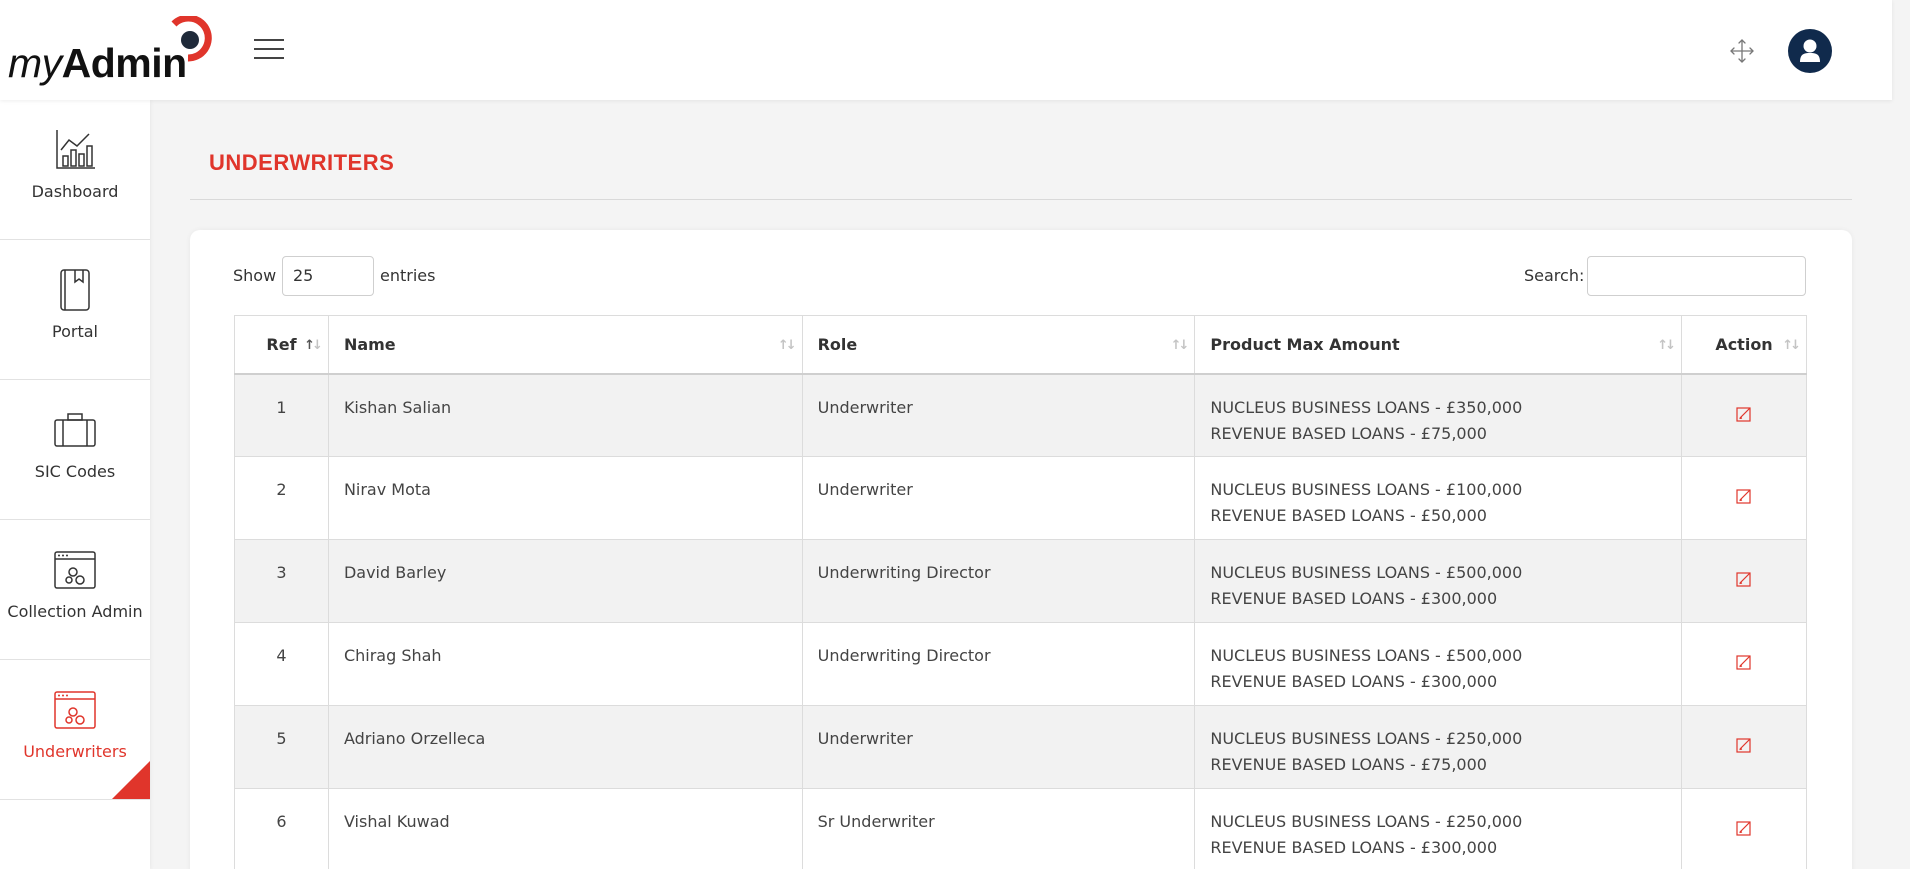 The width and height of the screenshot is (1910, 869). What do you see at coordinates (1438, 345) in the screenshot?
I see `column-header-product-max-amount: Product Max Amount ↑↓` at bounding box center [1438, 345].